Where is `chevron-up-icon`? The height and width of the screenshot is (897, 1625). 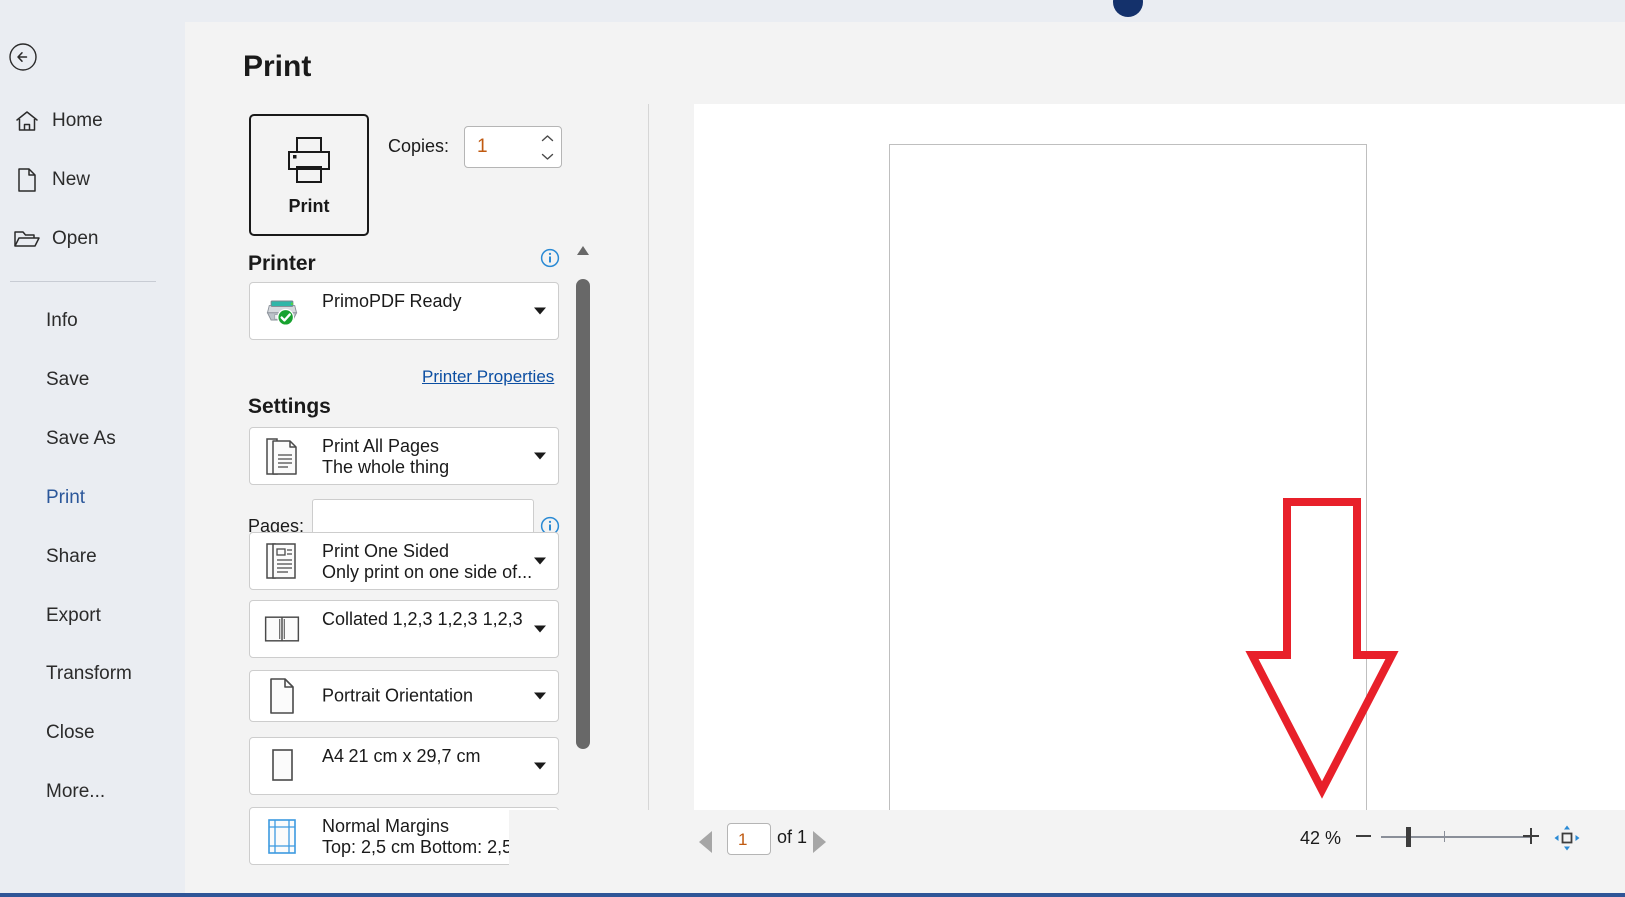
chevron-up-icon is located at coordinates (547, 137).